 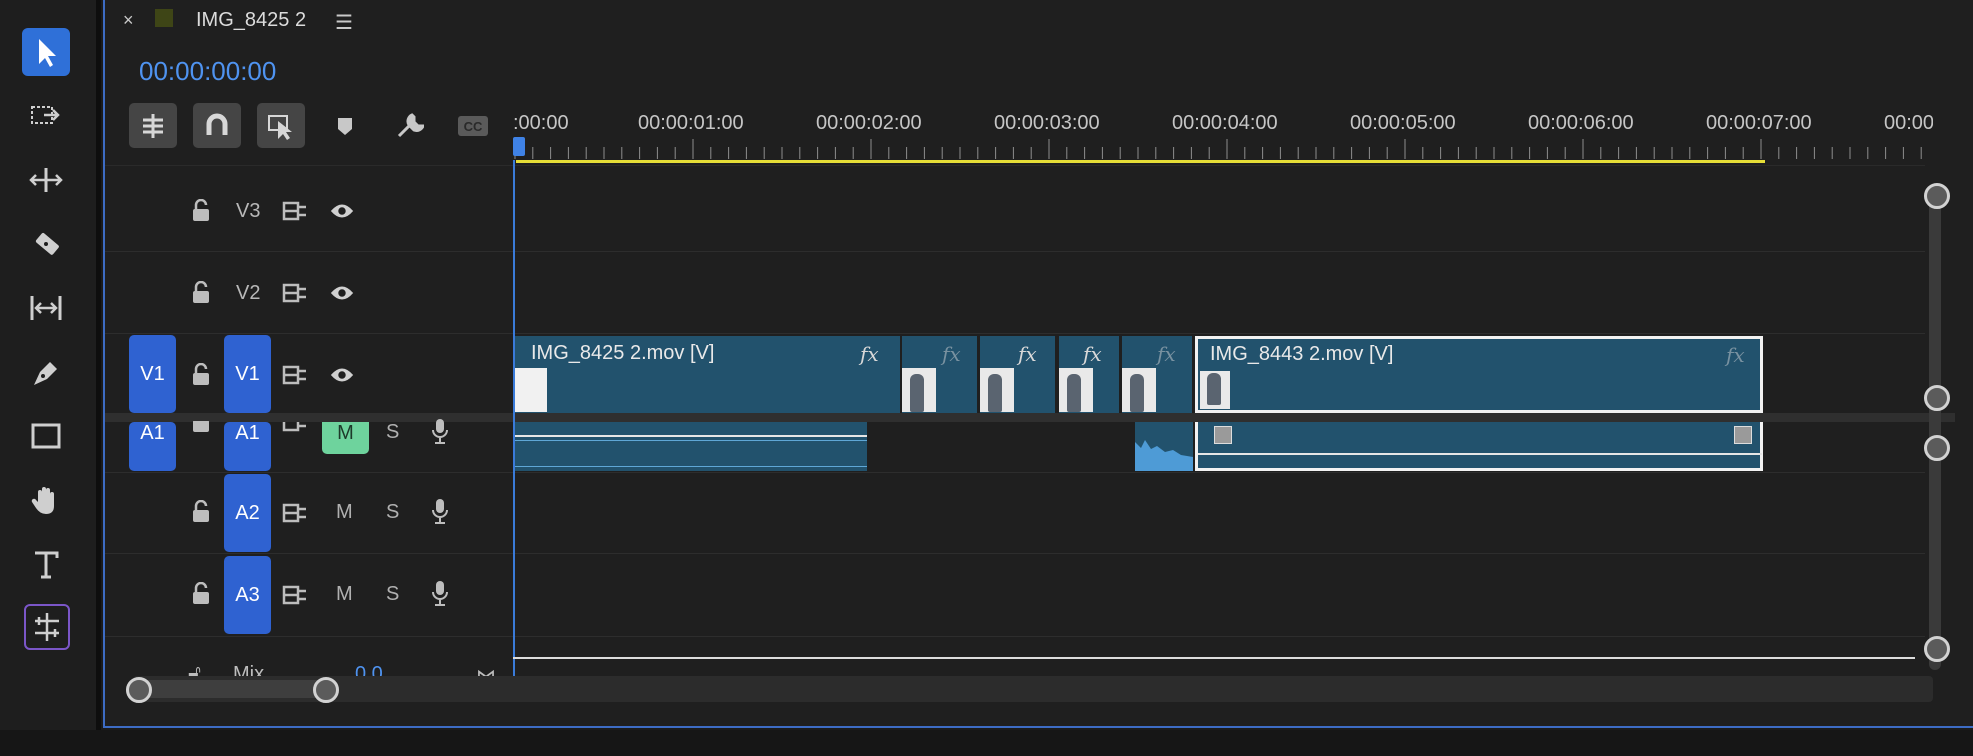 I want to click on rectangle-icon, so click(x=46, y=436).